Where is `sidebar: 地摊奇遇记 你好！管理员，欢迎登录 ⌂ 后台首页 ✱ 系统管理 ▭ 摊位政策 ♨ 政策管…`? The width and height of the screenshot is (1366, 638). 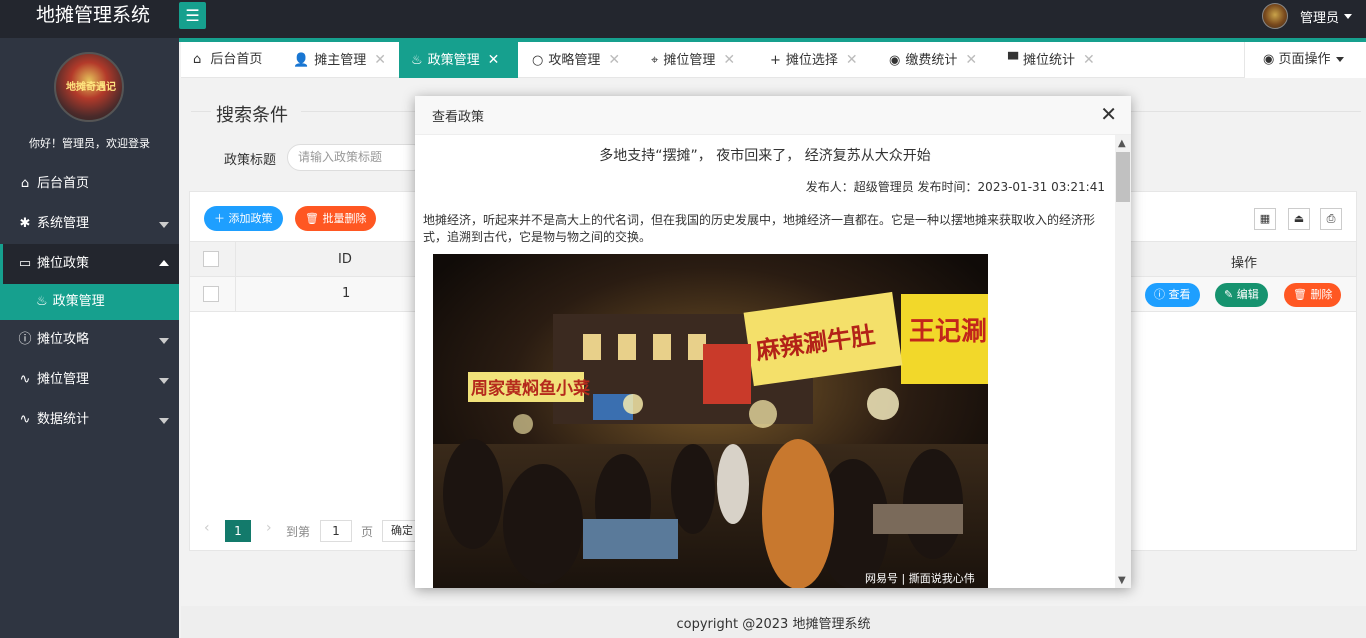
sidebar: 地摊奇遇记 你好！管理员，欢迎登录 ⌂ 后台首页 ✱ 系统管理 ▭ 摊位政策 ♨ 政策管… is located at coordinates (89, 338).